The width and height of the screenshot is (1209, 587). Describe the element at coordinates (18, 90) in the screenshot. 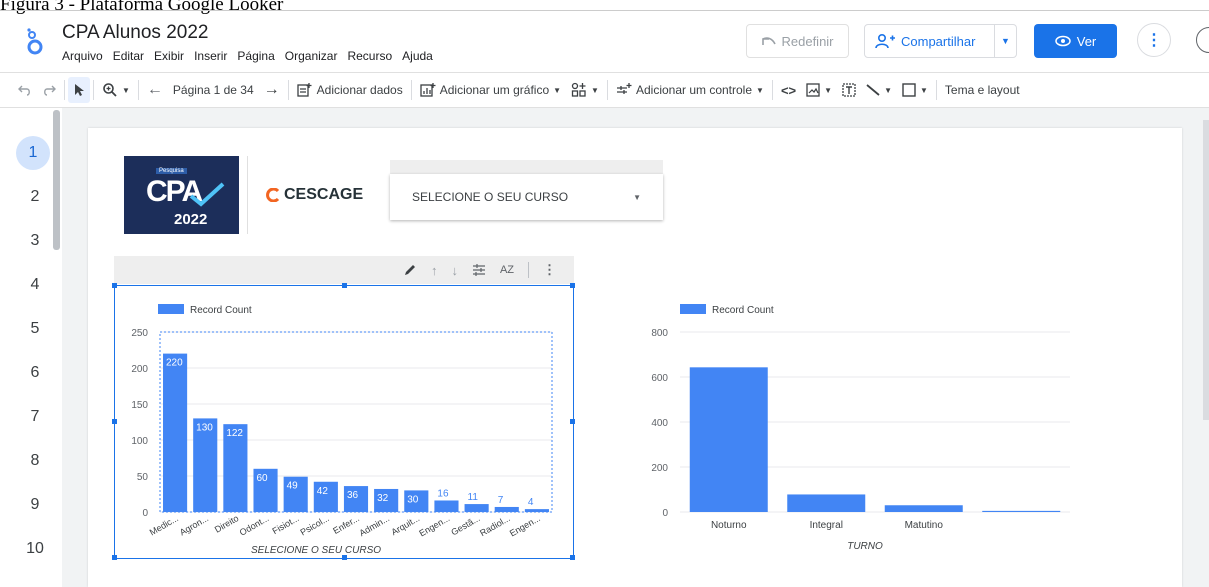

I see `undo-icon` at that location.